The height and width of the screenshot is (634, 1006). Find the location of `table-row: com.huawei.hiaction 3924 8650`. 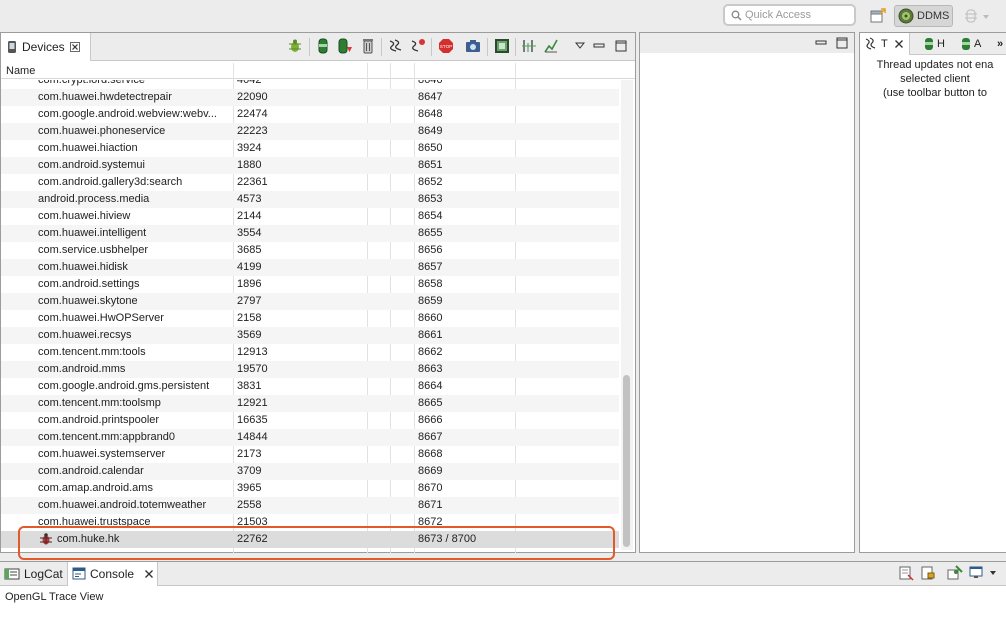

table-row: com.huawei.hiaction 3924 8650 is located at coordinates (310, 148).